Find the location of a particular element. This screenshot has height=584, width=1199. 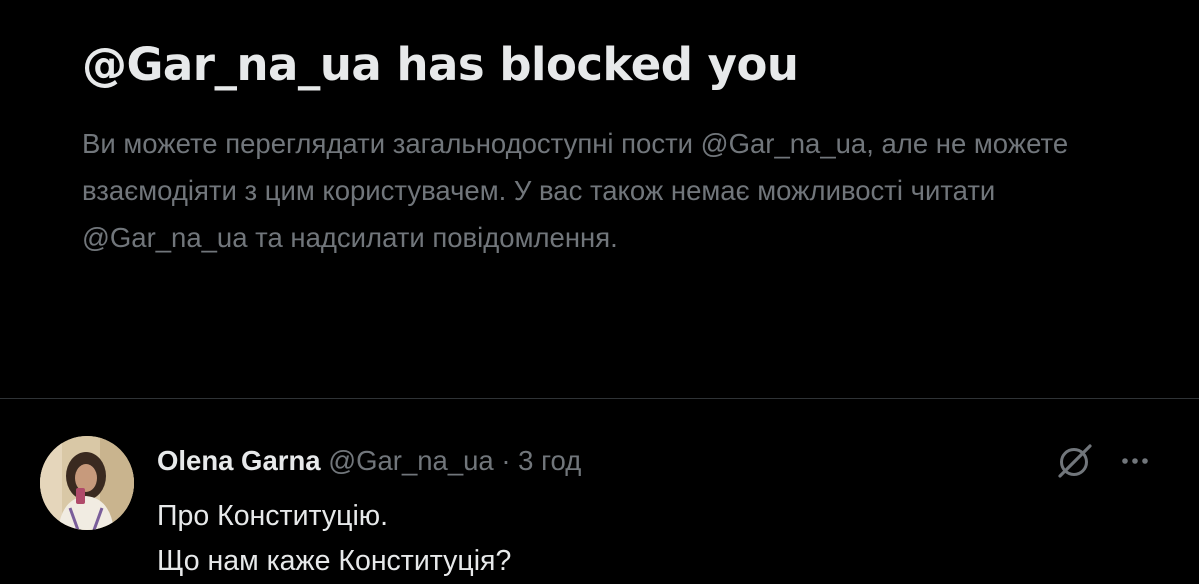

handle: @Gar_na_ua is located at coordinates (411, 460).